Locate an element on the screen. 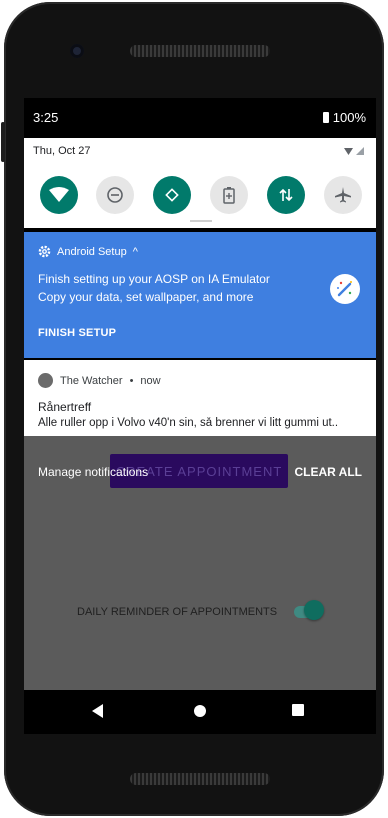 The height and width of the screenshot is (818, 388). notification-text: Copy your data, set wallpaper, and more is located at coordinates (146, 297).